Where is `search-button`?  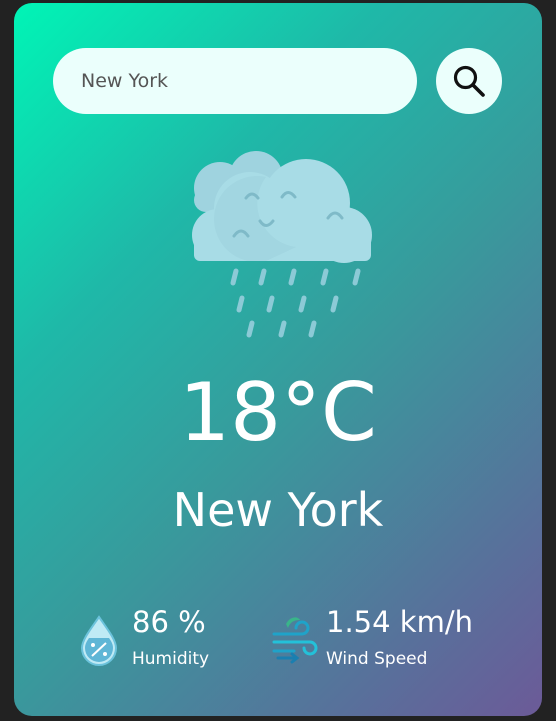 search-button is located at coordinates (469, 81).